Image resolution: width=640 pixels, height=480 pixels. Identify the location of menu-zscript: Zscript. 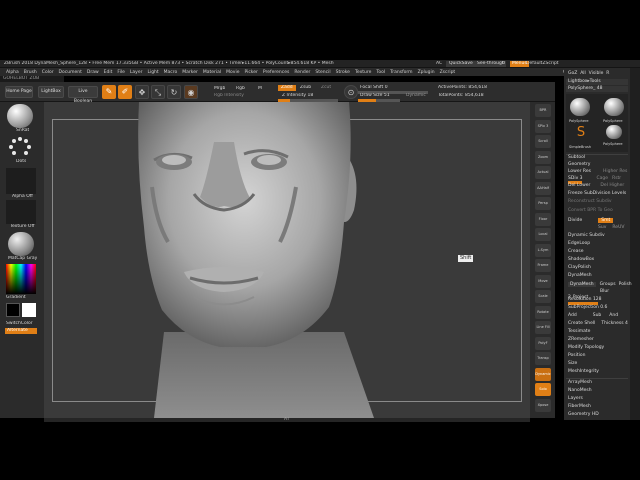
(448, 72).